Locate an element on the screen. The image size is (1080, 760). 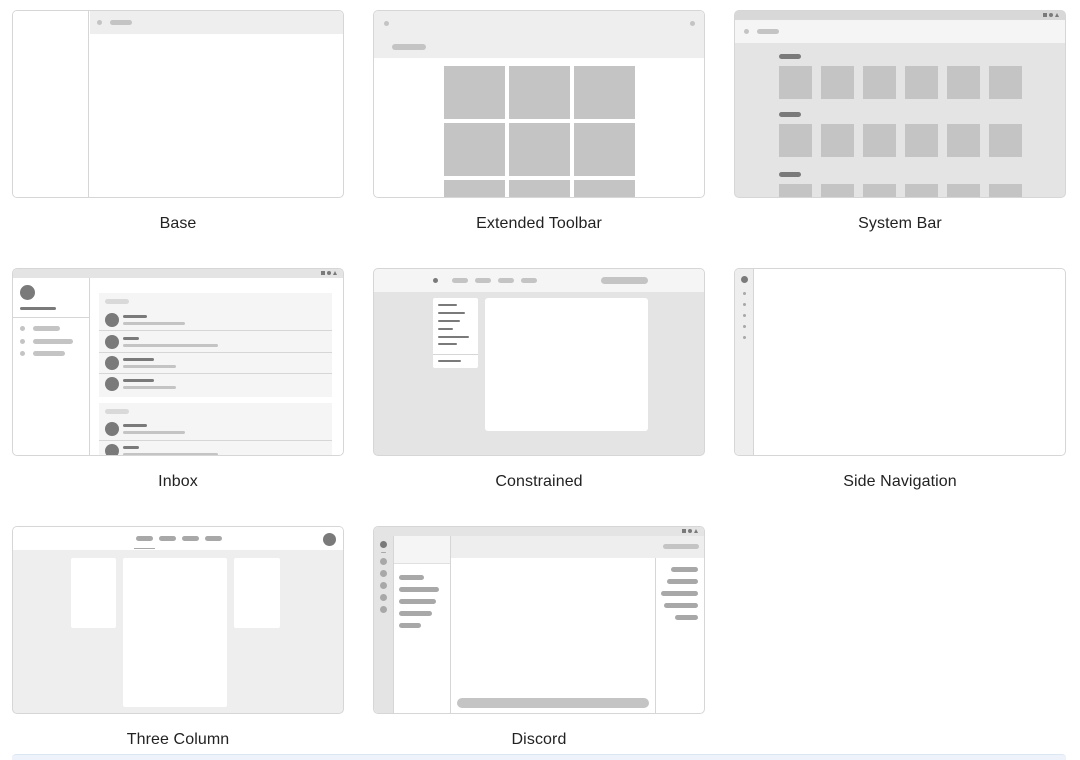
layout-preview-extended-toolbar is located at coordinates (539, 104).